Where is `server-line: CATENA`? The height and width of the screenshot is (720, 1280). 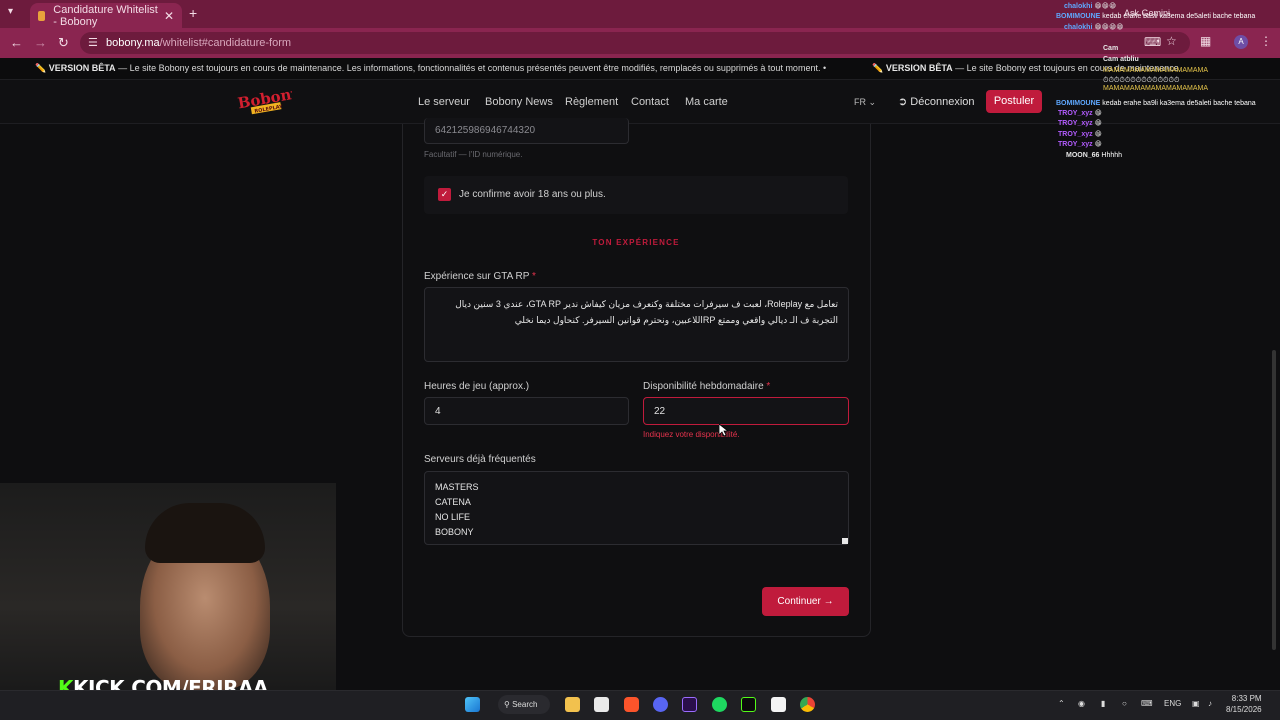
server-line: CATENA is located at coordinates (453, 502).